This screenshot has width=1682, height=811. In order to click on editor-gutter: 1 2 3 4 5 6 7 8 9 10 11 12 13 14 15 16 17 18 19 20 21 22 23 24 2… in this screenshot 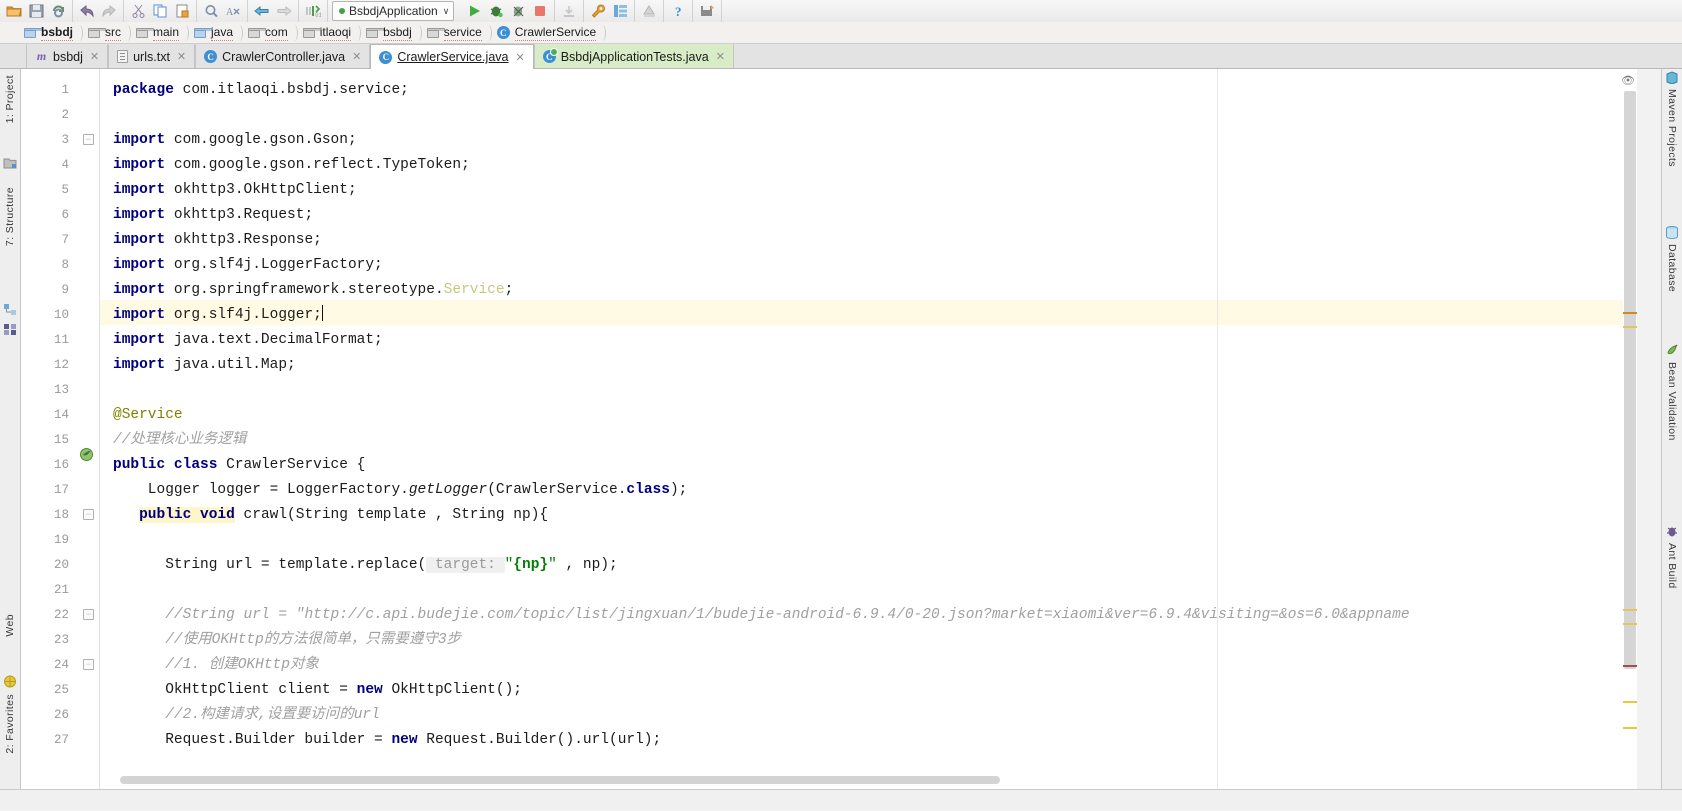, I will do `click(60, 429)`.